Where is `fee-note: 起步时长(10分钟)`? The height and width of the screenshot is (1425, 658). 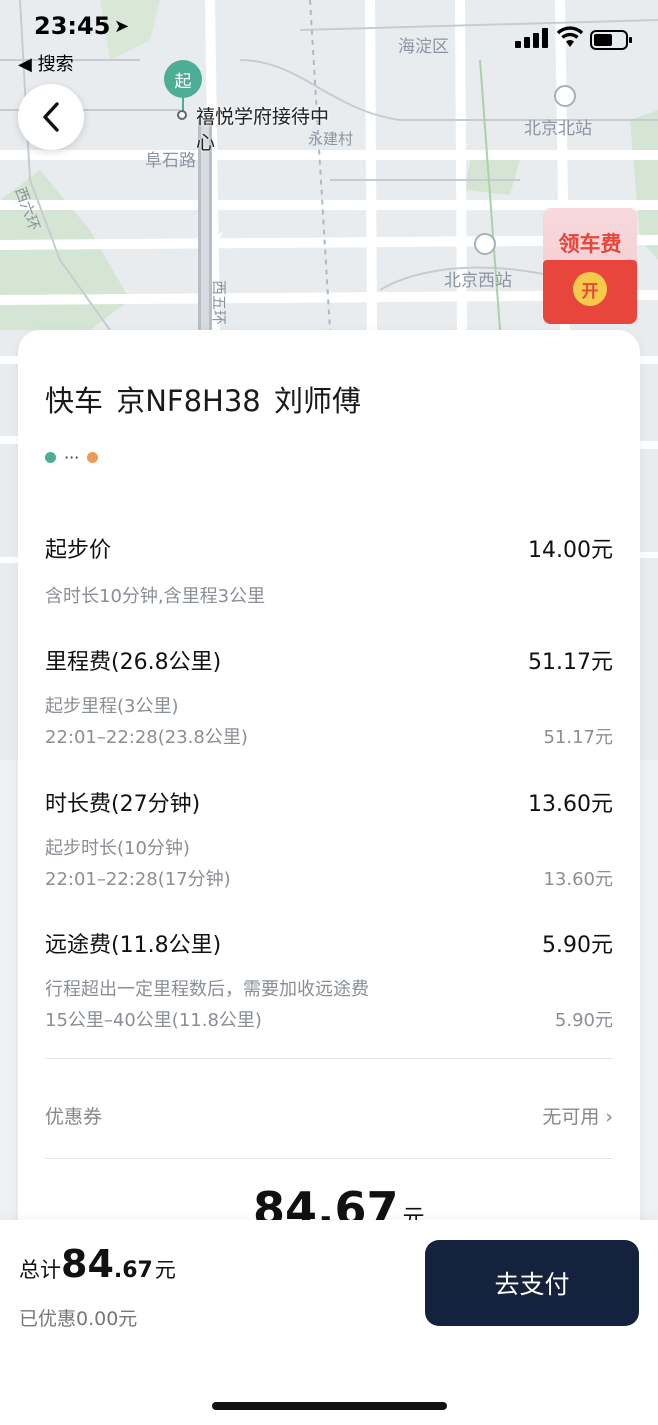 fee-note: 起步时长(10分钟) is located at coordinates (117, 848).